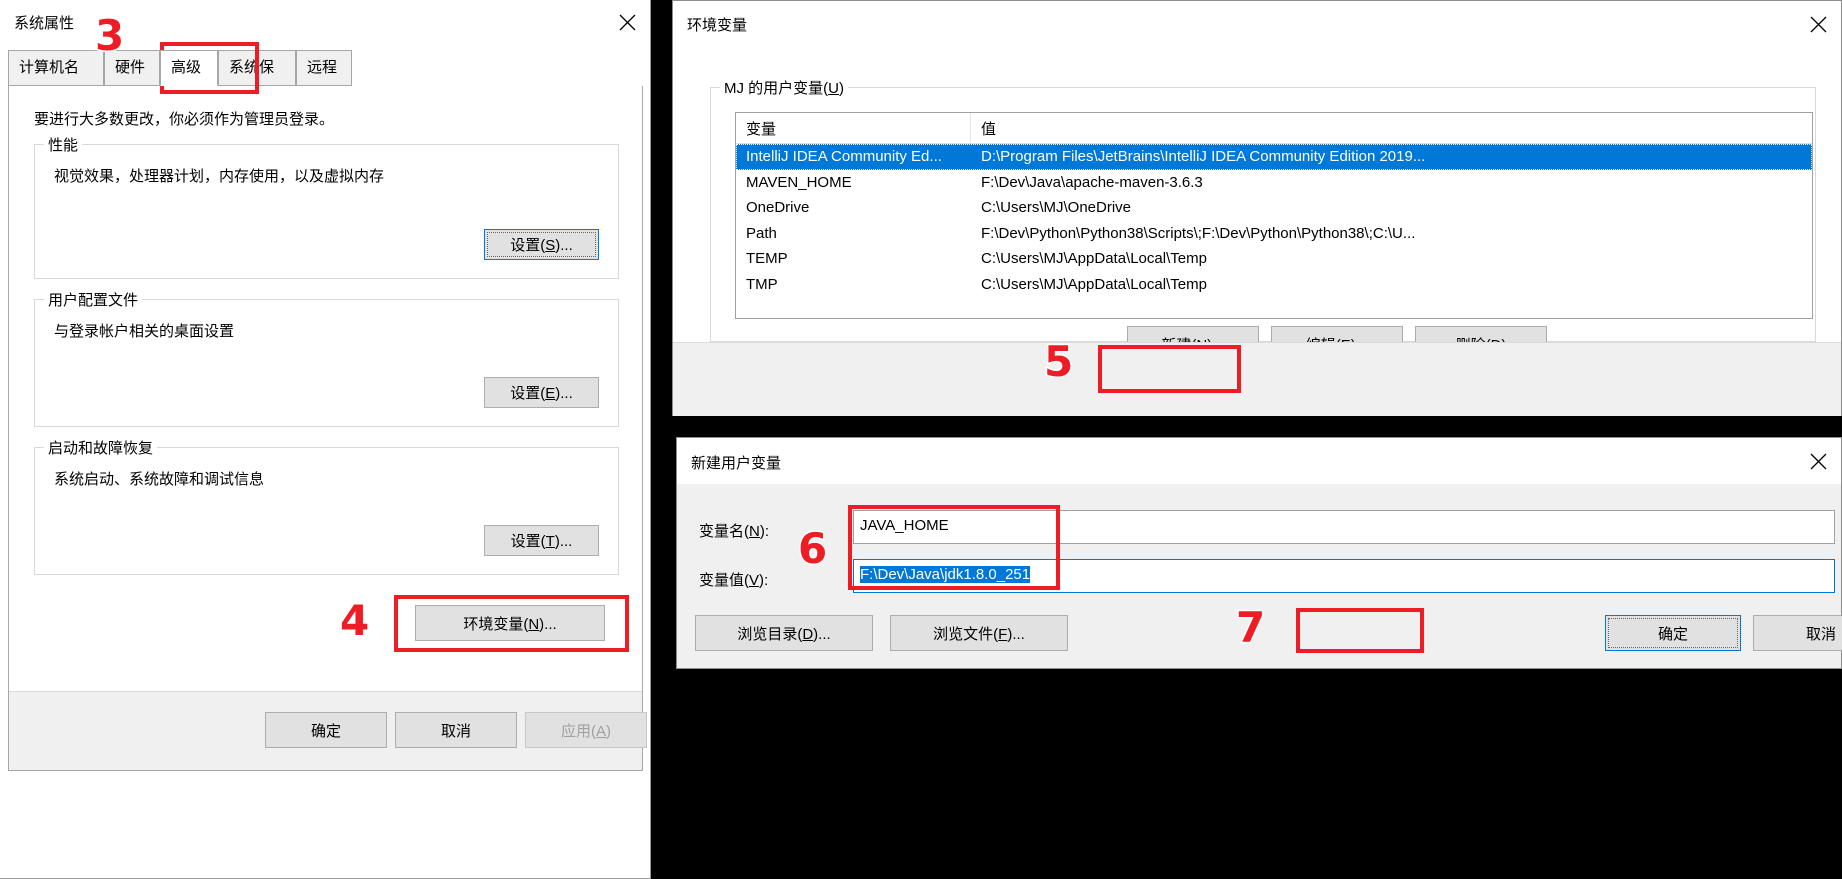 The height and width of the screenshot is (879, 1842). Describe the element at coordinates (1274, 259) in the screenshot. I see `table-row: TEMP C:\Users\MJ\AppData\Local\Temp` at that location.